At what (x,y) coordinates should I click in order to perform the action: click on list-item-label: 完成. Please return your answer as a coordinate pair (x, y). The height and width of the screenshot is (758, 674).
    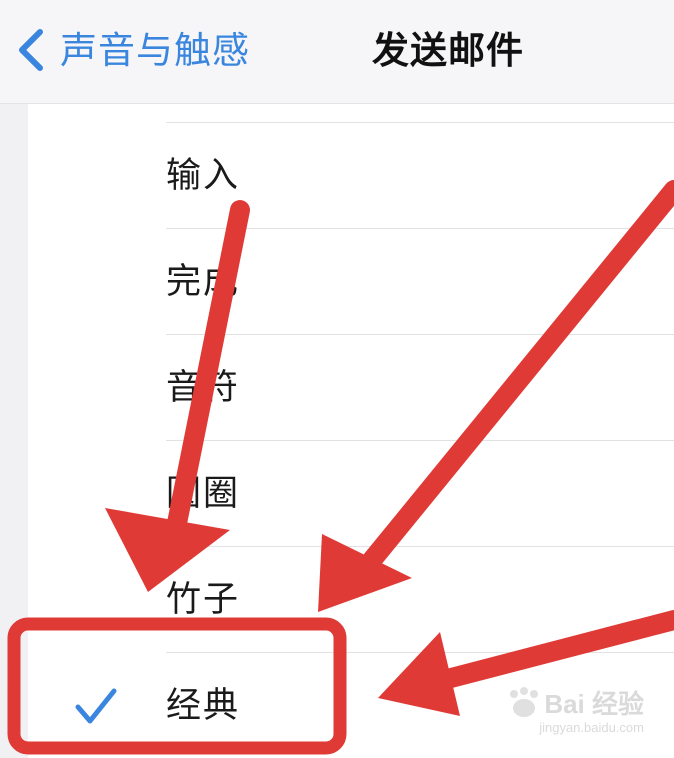
    Looking at the image, I should click on (203, 282).